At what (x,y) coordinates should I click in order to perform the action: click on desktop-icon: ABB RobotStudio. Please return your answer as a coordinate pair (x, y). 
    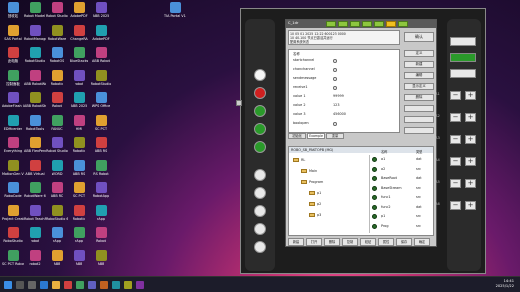
    Looking at the image, I should click on (35, 100).